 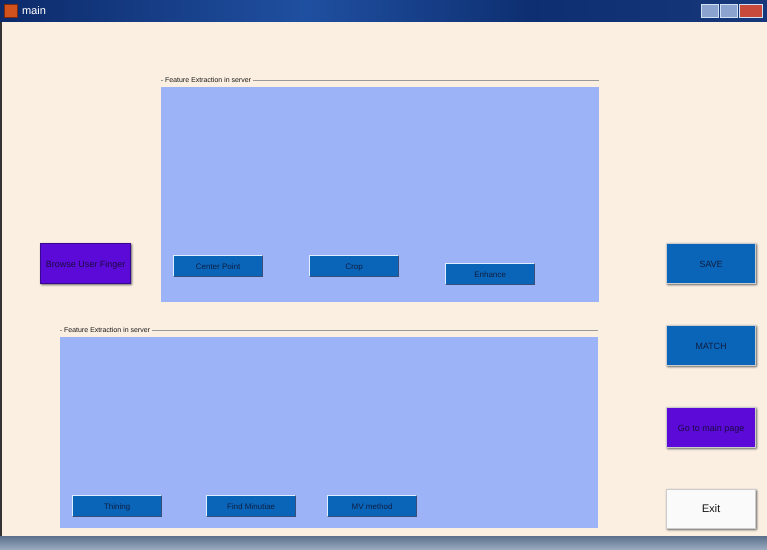 I want to click on panel-button: MV method, so click(x=372, y=506).